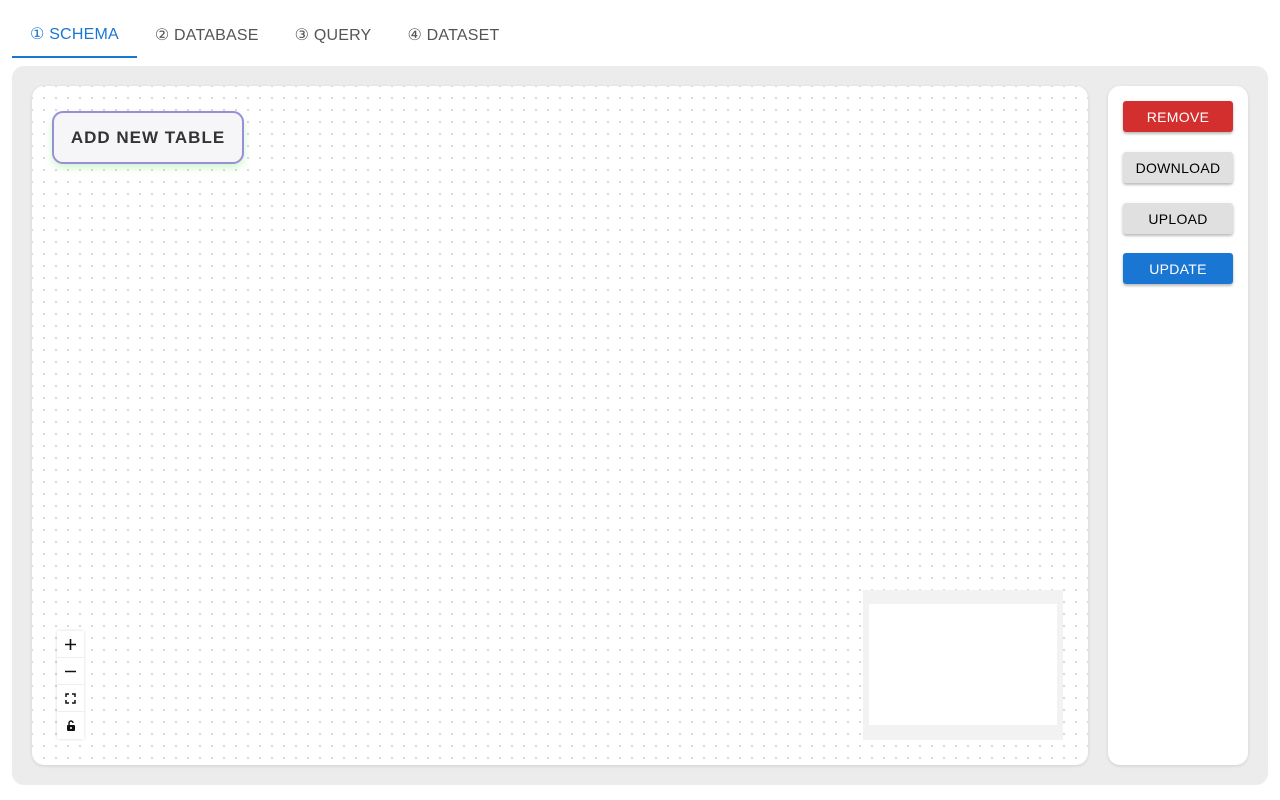 This screenshot has height=800, width=1280. I want to click on add-new-table-button: ADD NEW TABLE, so click(148, 137).